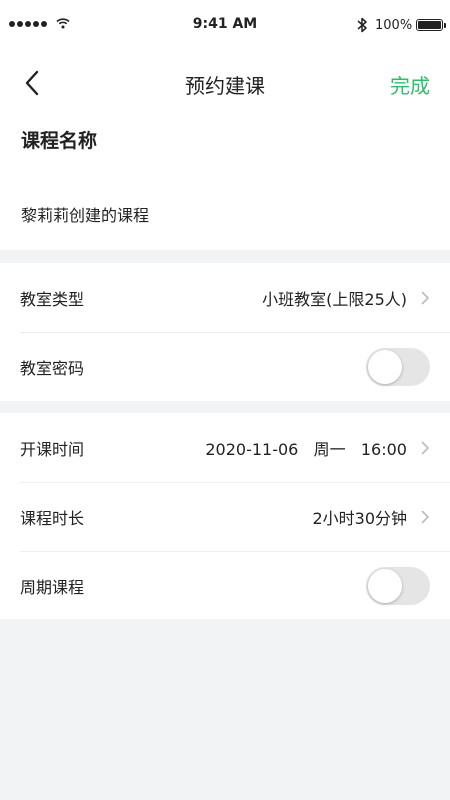  I want to click on done-button: 完成, so click(410, 84).